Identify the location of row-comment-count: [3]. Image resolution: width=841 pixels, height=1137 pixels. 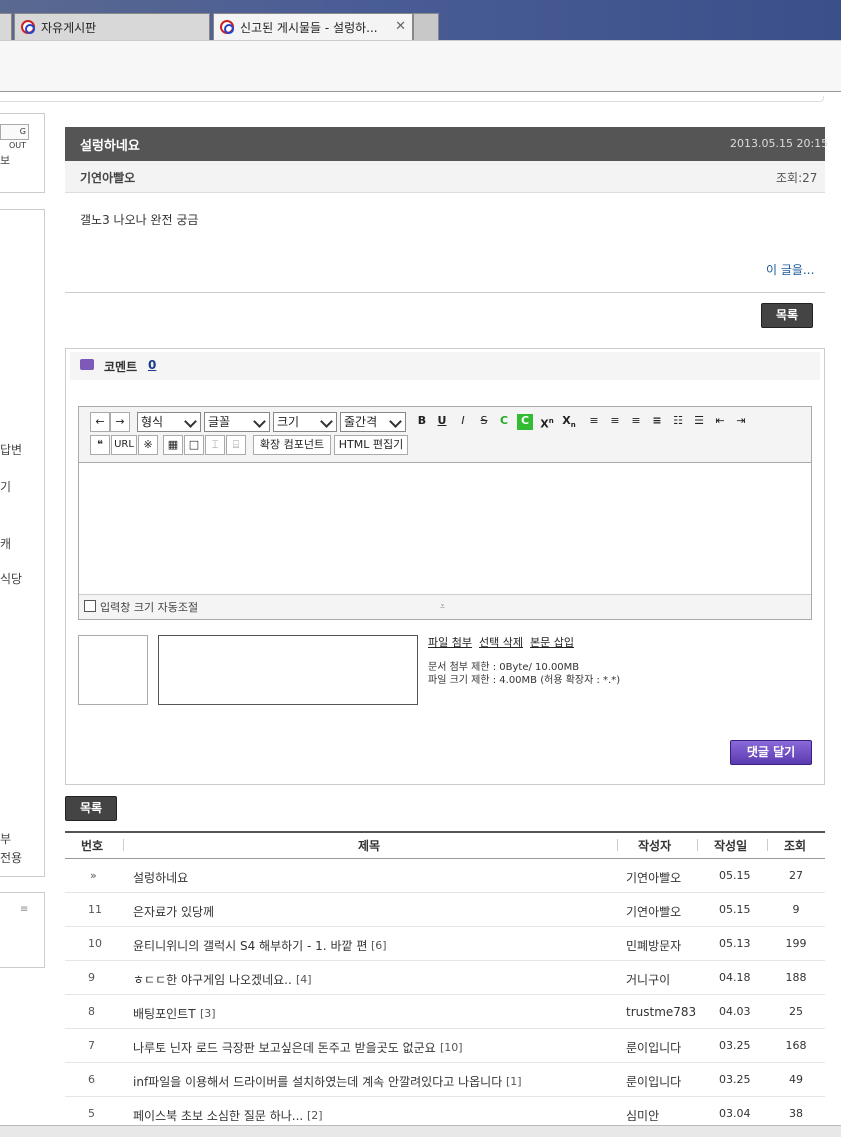
(208, 1013).